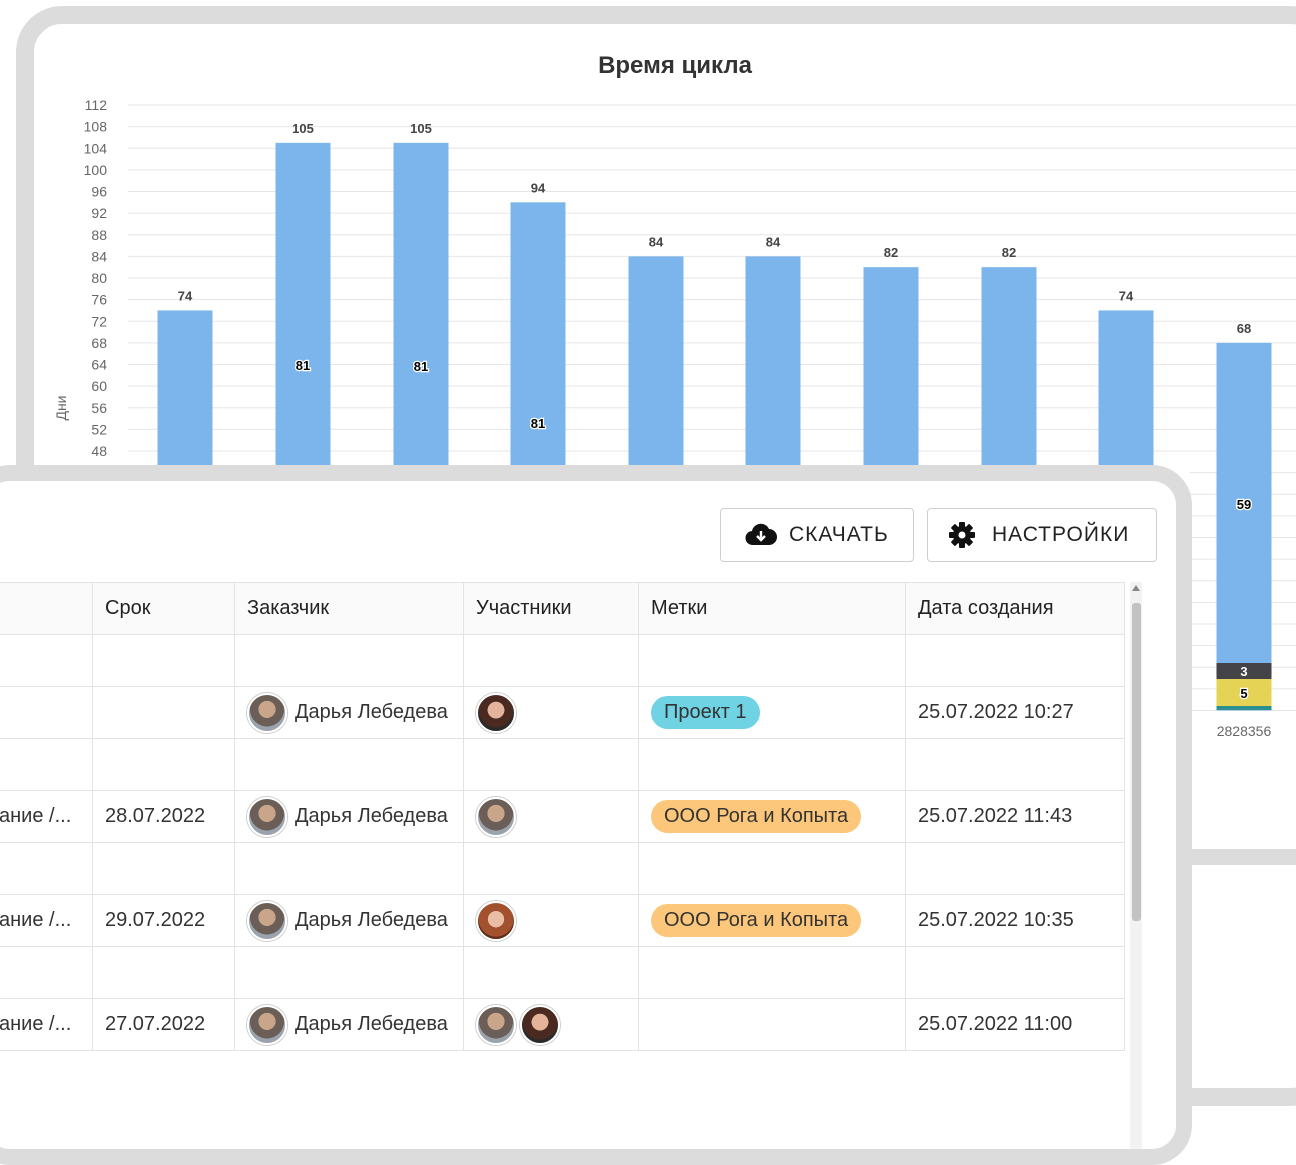 The width and height of the screenshot is (1296, 1165). Describe the element at coordinates (99, 278) in the screenshot. I see `y-tick-label: 80` at that location.